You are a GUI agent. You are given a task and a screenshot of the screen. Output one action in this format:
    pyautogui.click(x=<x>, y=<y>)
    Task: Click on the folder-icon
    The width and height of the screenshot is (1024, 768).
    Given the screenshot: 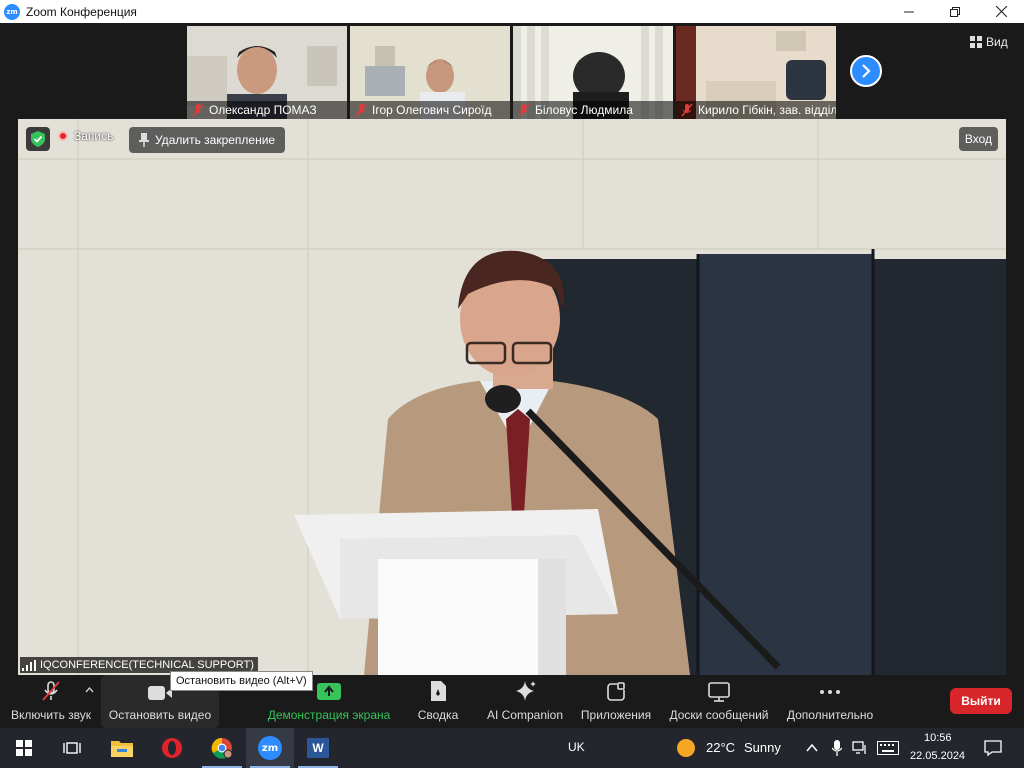 What is the action you would take?
    pyautogui.click(x=122, y=749)
    